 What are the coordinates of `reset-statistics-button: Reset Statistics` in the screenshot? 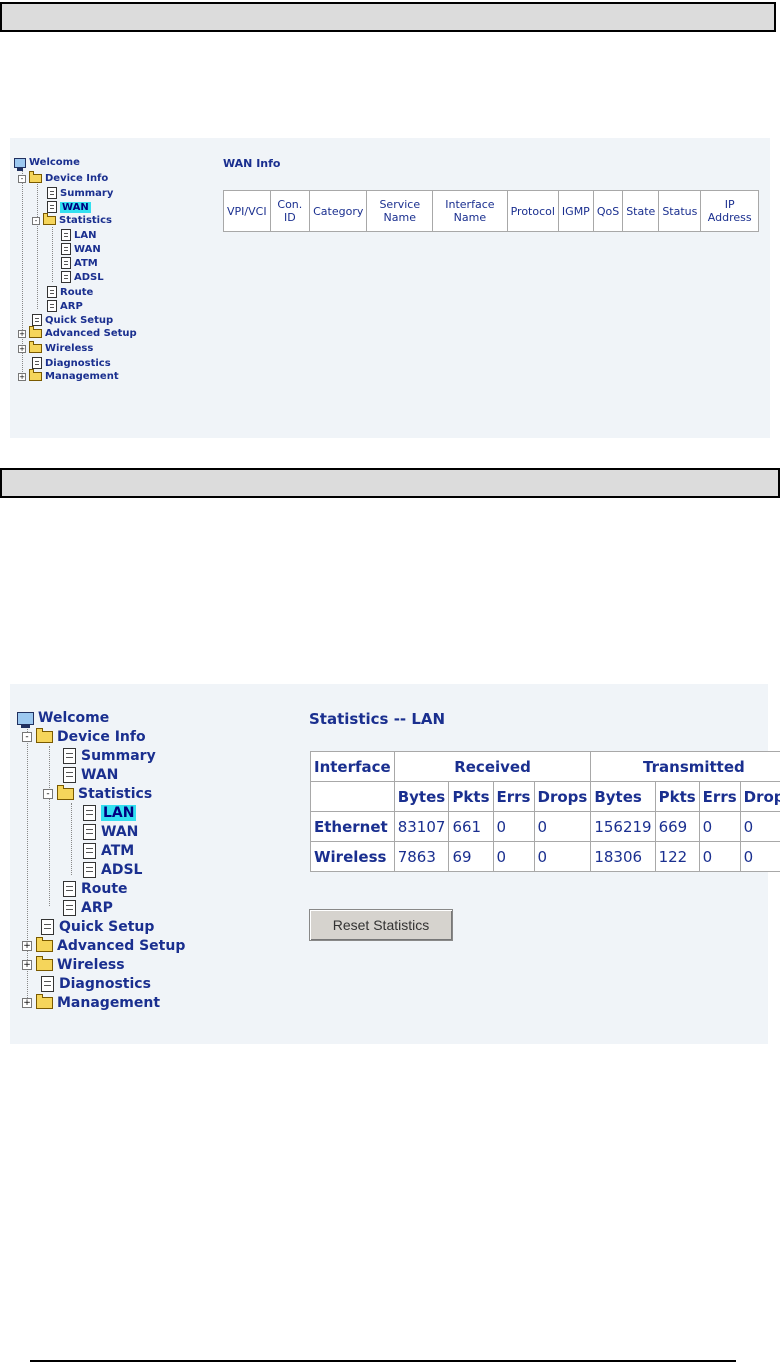 It's located at (381, 925).